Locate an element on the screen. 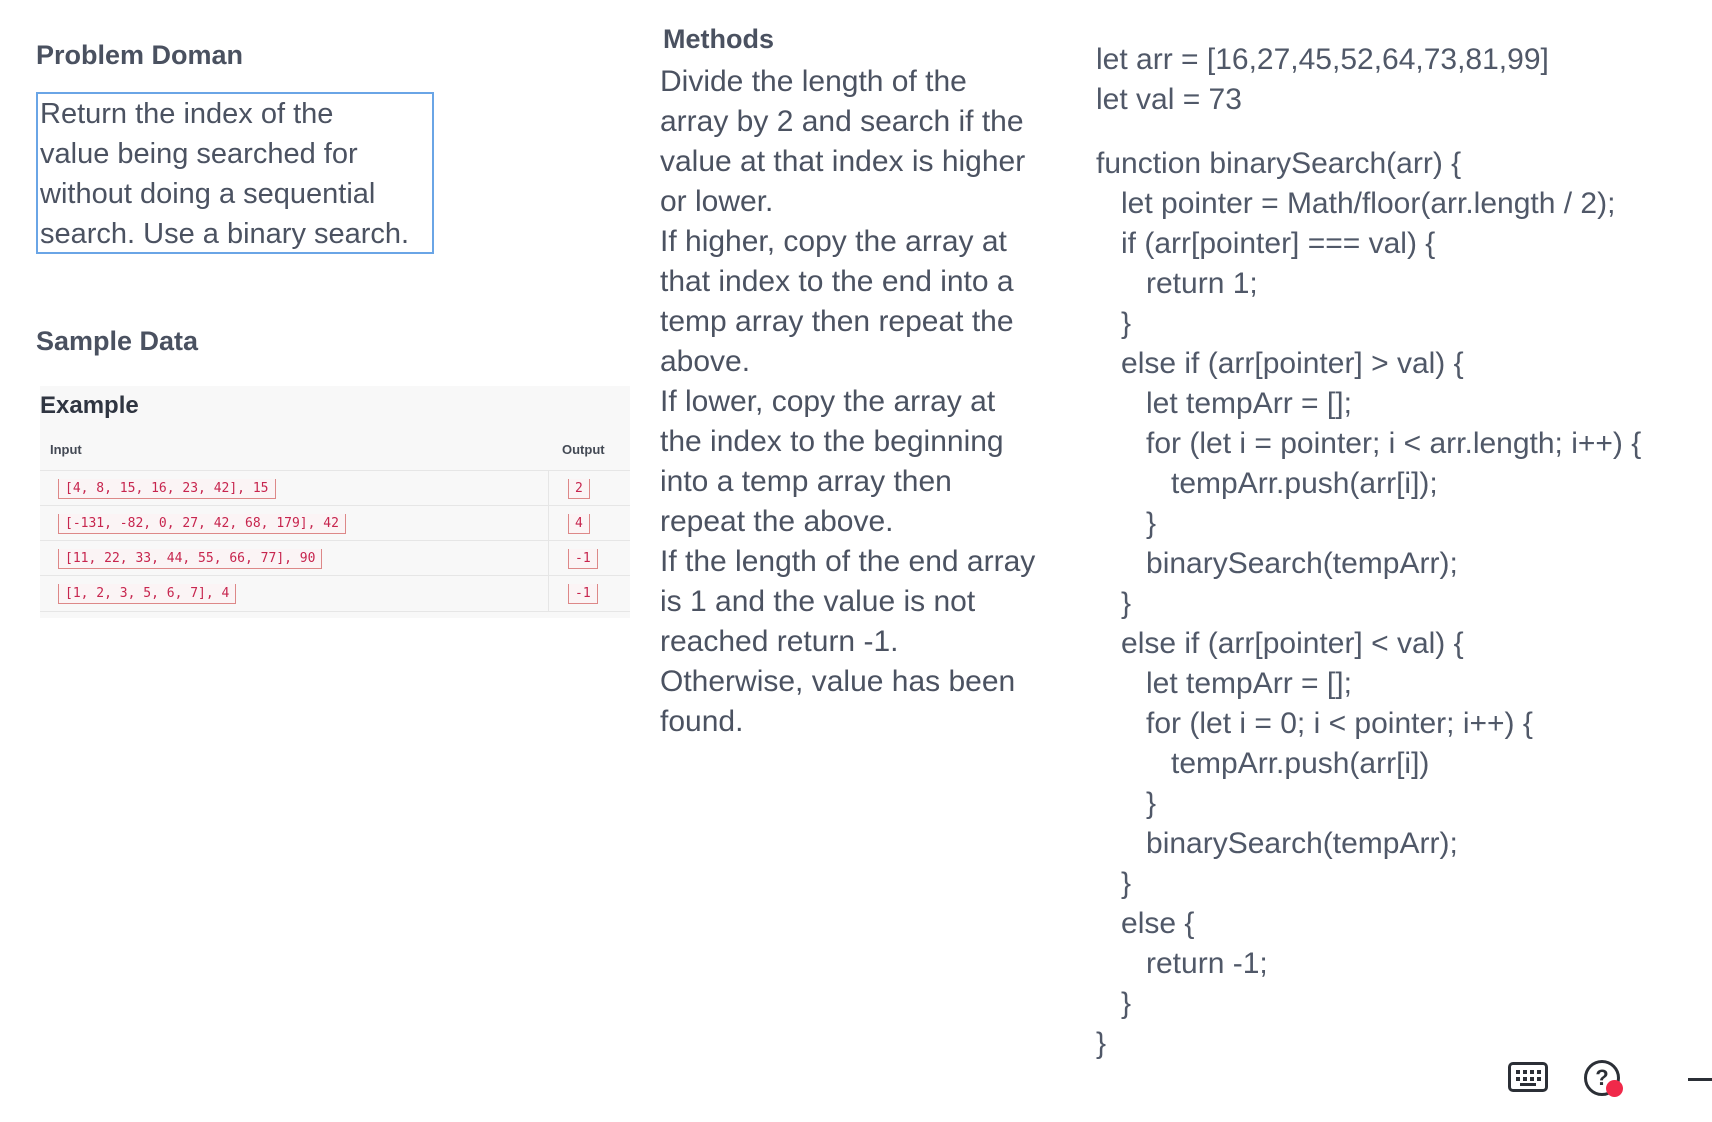 Image resolution: width=1712 pixels, height=1122 pixels. methods-line: the index to the beginning is located at coordinates (832, 441).